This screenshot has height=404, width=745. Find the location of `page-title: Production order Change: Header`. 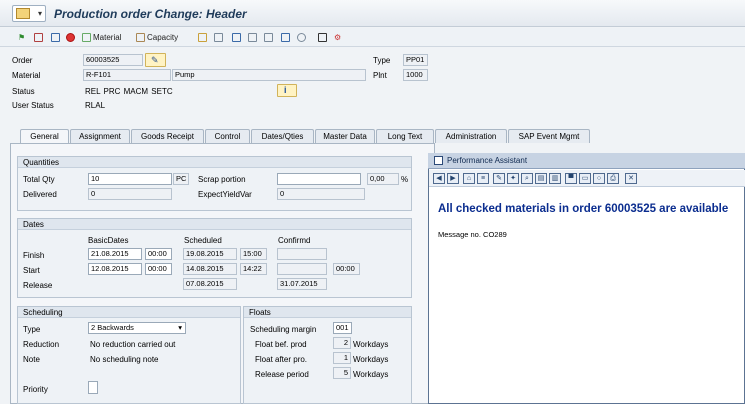

page-title: Production order Change: Header is located at coordinates (150, 14).